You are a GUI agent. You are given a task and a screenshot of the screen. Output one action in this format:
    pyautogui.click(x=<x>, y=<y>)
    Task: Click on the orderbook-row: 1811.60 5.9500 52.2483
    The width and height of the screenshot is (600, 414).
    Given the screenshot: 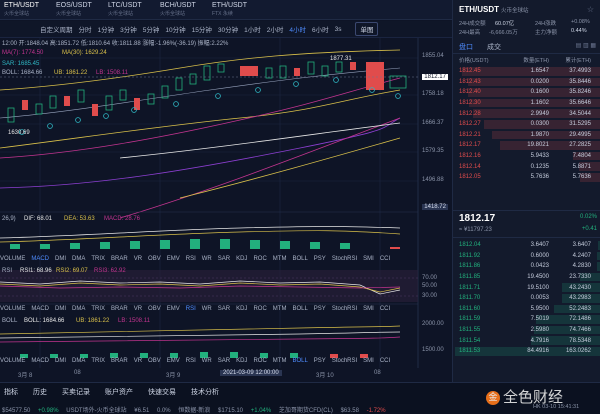 What is the action you would take?
    pyautogui.click(x=526, y=309)
    